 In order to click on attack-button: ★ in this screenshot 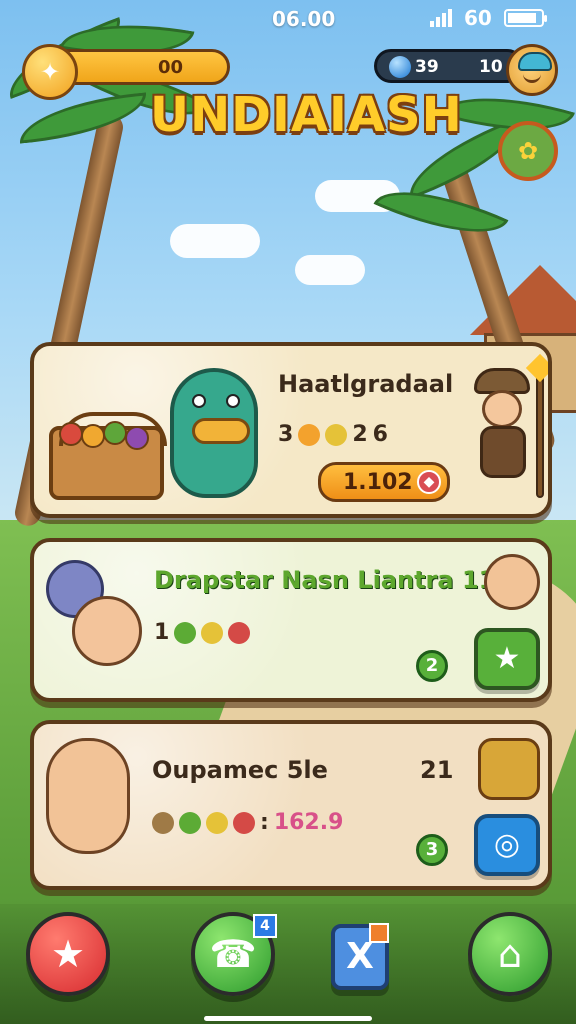, I will do `click(507, 659)`.